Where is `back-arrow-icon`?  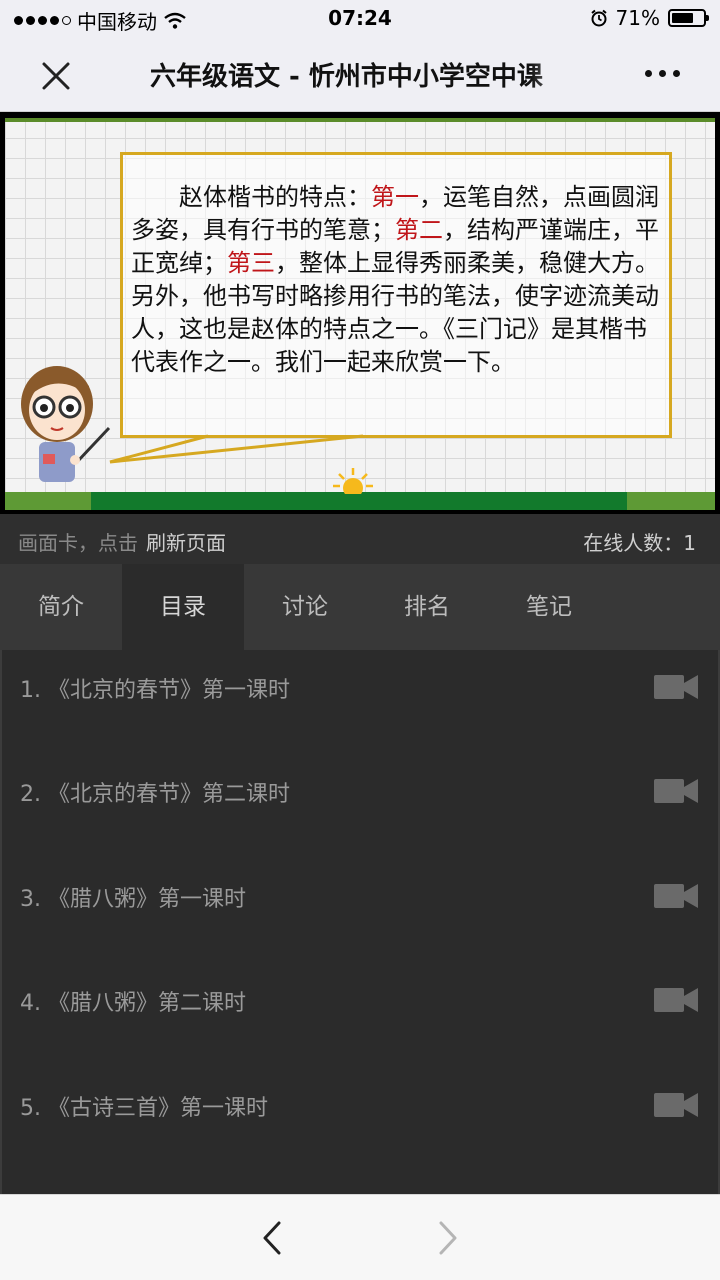
back-arrow-icon is located at coordinates (272, 1238).